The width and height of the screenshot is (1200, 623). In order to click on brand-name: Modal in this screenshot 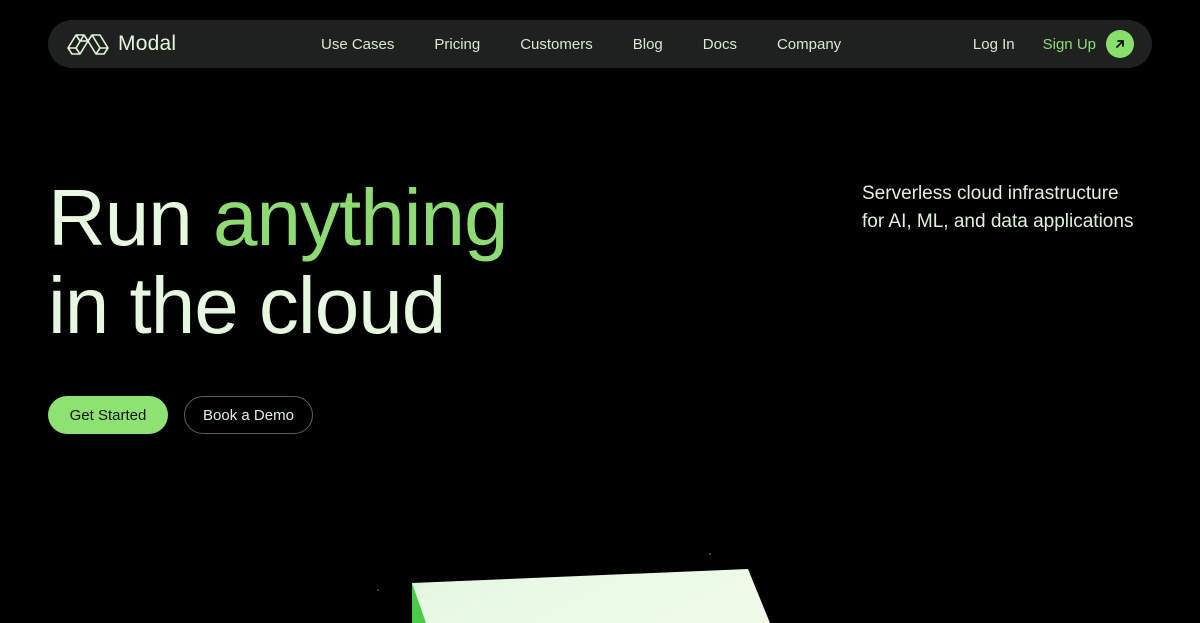, I will do `click(147, 43)`.